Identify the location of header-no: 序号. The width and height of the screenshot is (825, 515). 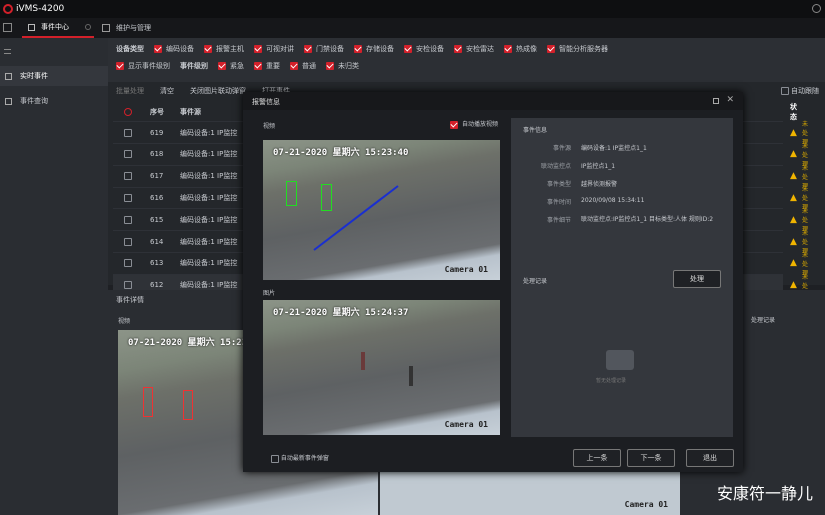
(157, 112).